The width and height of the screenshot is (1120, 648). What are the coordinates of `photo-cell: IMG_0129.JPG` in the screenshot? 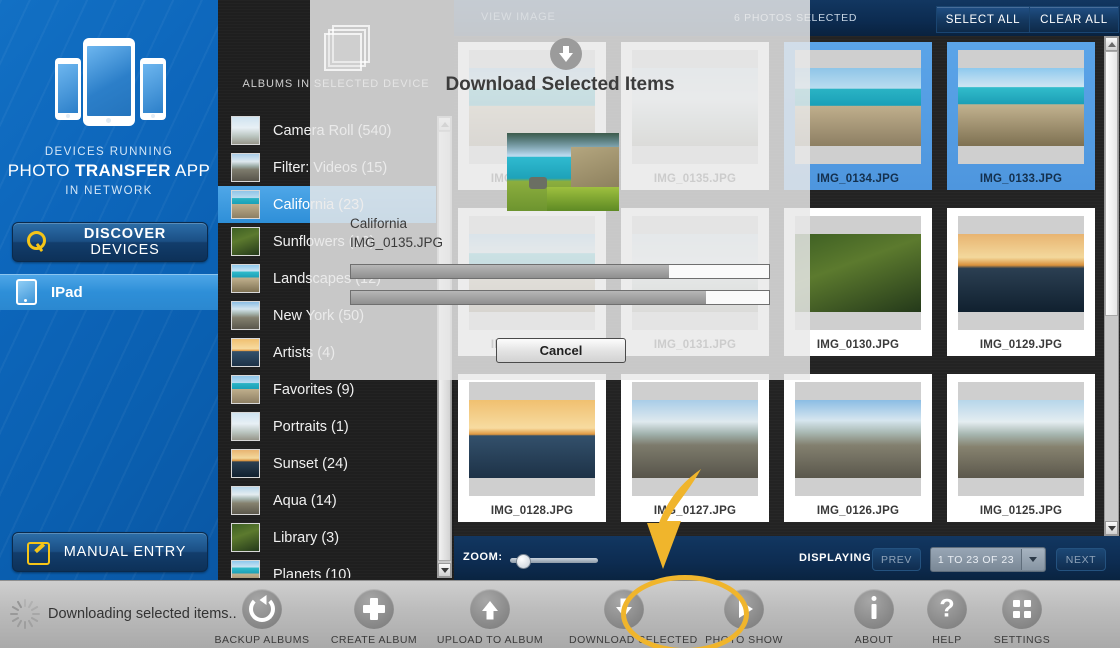 It's located at (1021, 282).